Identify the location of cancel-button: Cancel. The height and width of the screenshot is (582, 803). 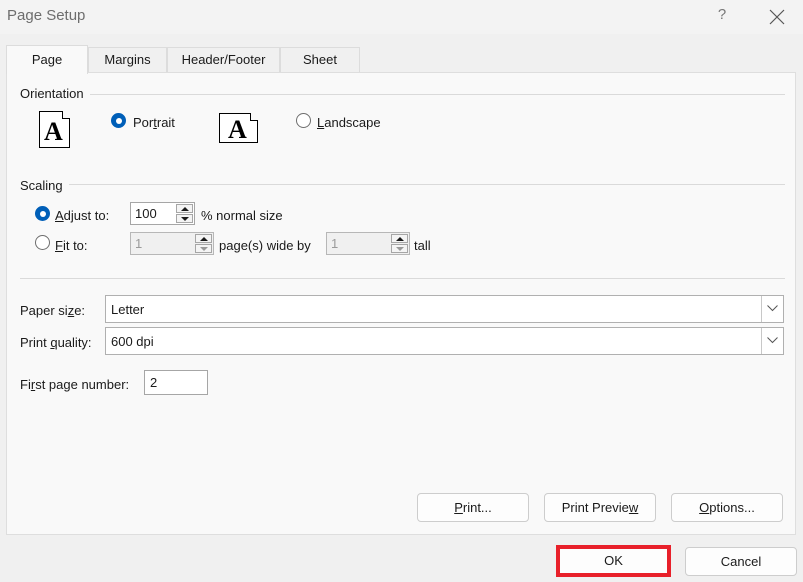
(741, 561).